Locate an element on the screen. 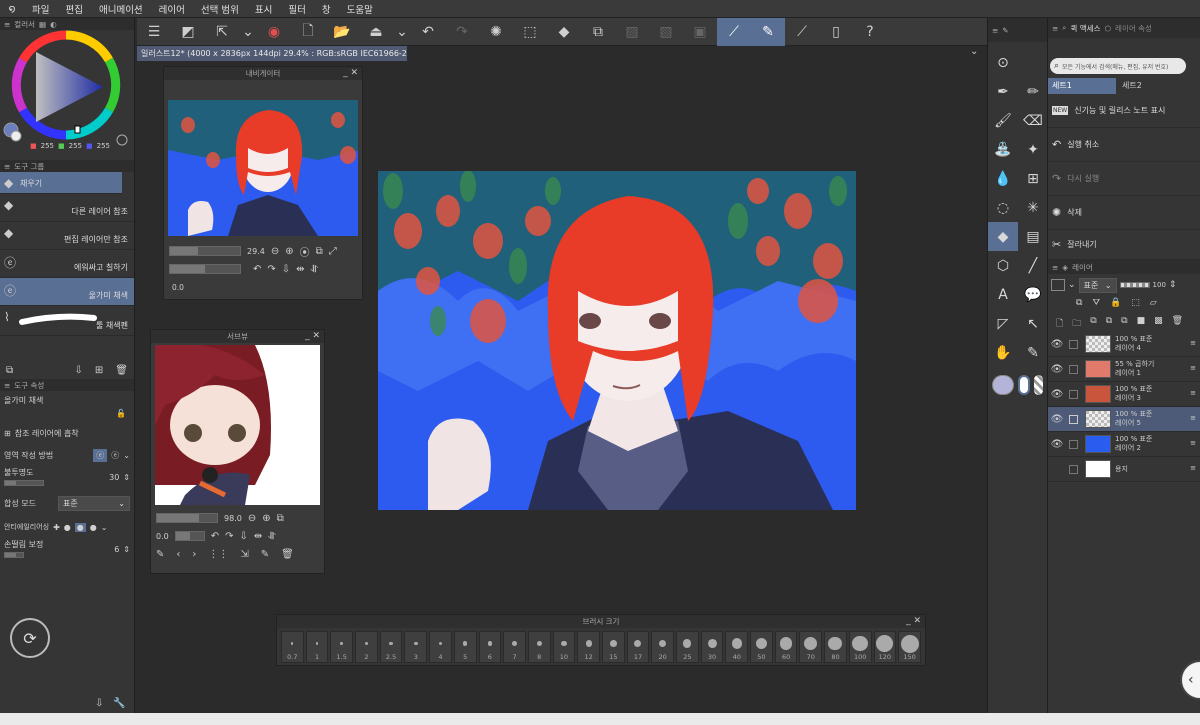  brush-size-option: 6 is located at coordinates (490, 647).